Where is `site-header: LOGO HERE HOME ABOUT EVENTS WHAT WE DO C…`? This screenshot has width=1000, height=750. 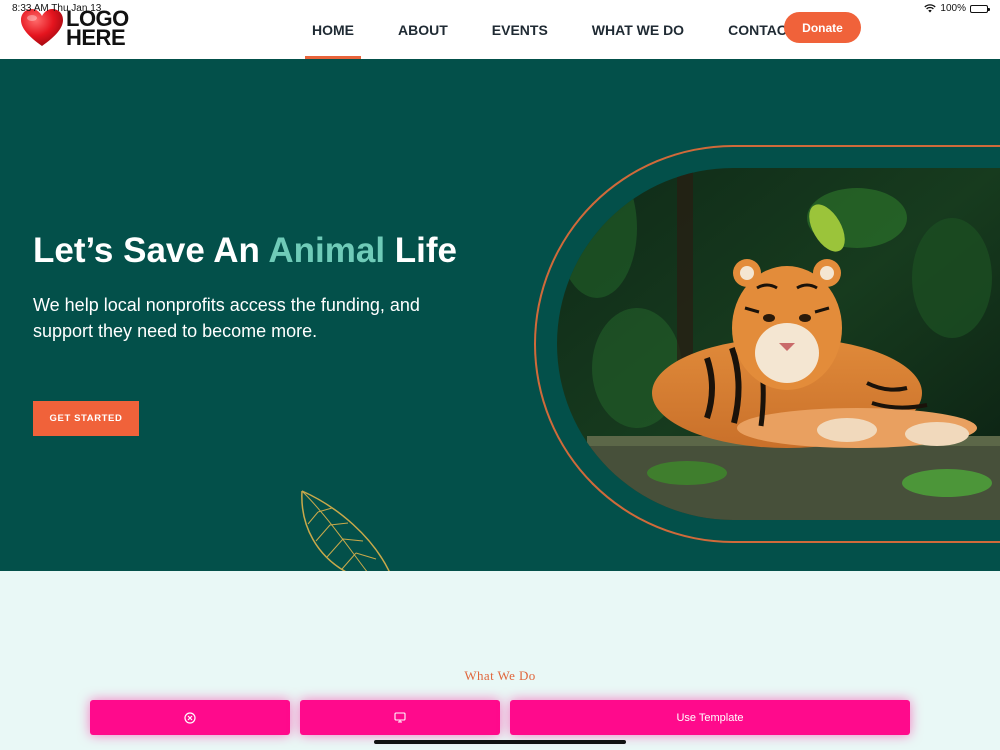 site-header: LOGO HERE HOME ABOUT EVENTS WHAT WE DO C… is located at coordinates (500, 29).